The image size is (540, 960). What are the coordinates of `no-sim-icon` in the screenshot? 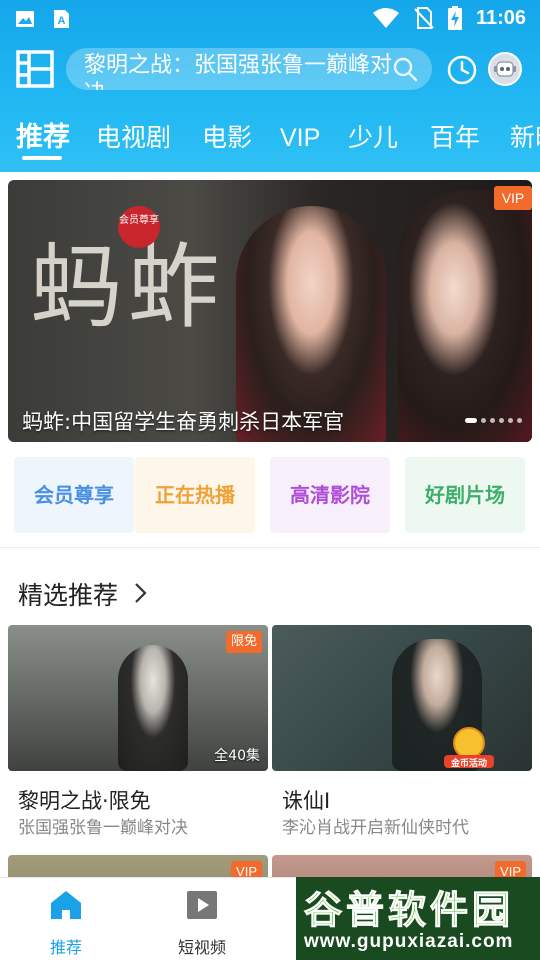 It's located at (424, 18).